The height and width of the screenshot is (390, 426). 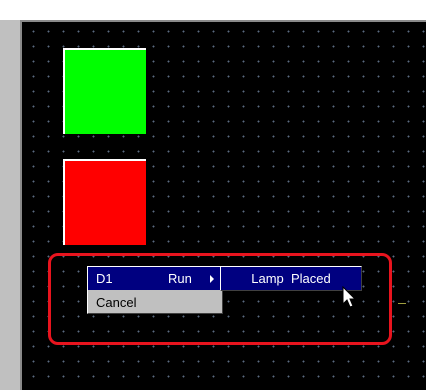 I want to click on connection-line, so click(x=402, y=303).